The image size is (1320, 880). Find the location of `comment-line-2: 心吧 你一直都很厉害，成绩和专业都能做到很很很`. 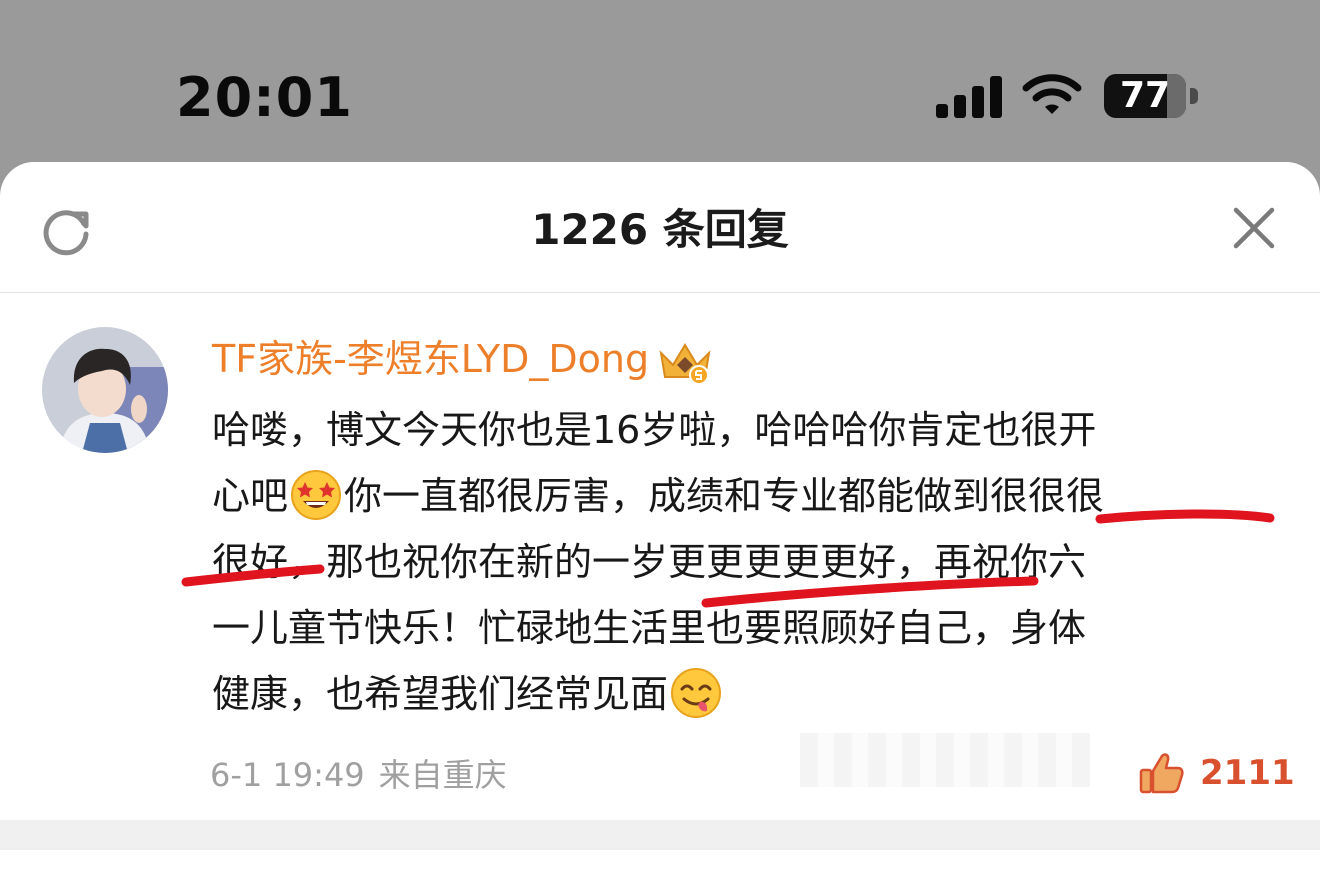

comment-line-2: 心吧 你一直都很厉害，成绩和专业都能做到很很很 is located at coordinates (742, 496).